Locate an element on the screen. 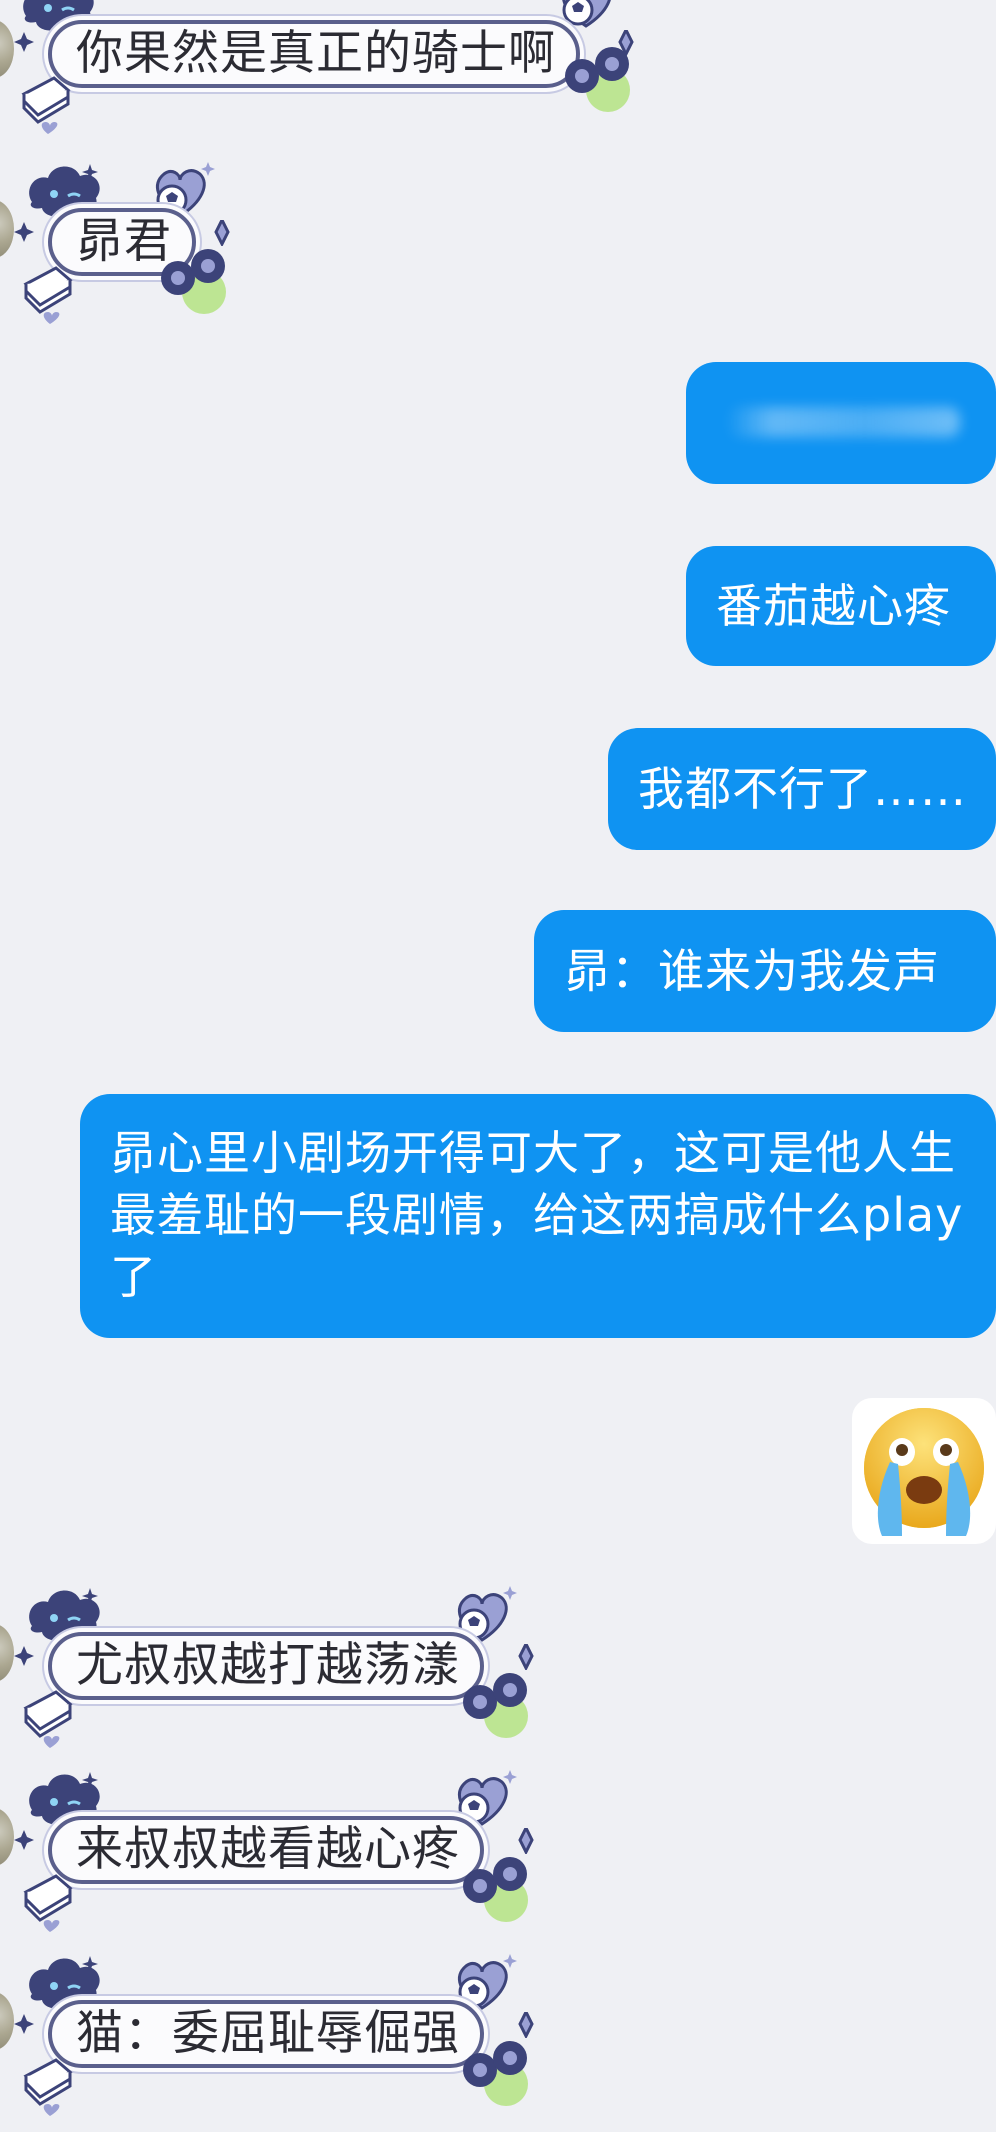 Image resolution: width=996 pixels, height=2132 pixels. incoming-message-3: 尤叔叔越打越荡漾 is located at coordinates (280, 1665).